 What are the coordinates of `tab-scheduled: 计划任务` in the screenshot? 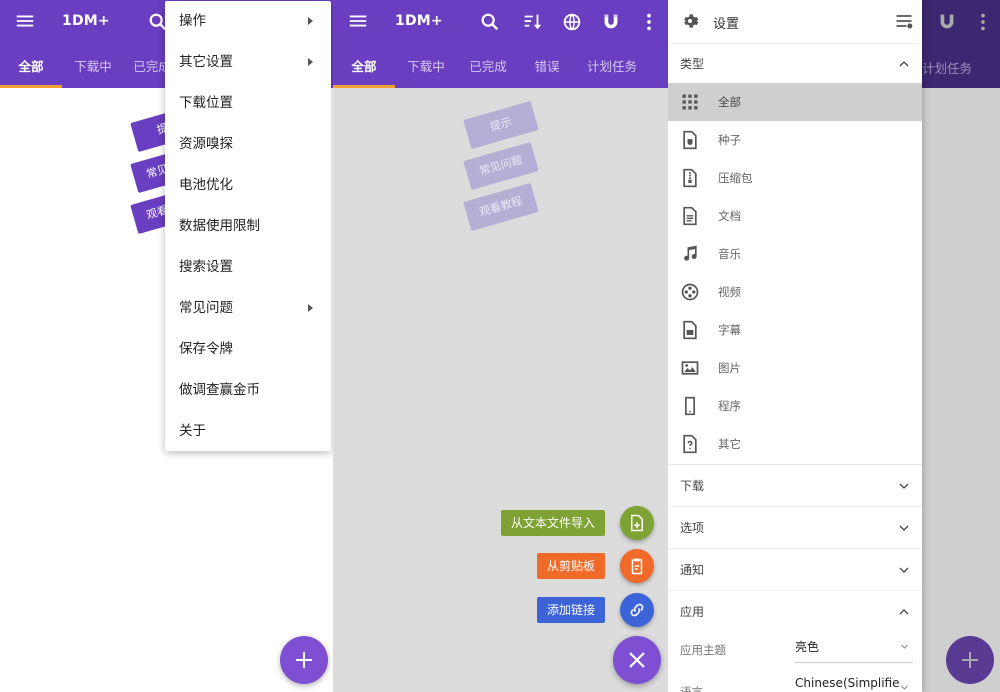 It's located at (612, 70).